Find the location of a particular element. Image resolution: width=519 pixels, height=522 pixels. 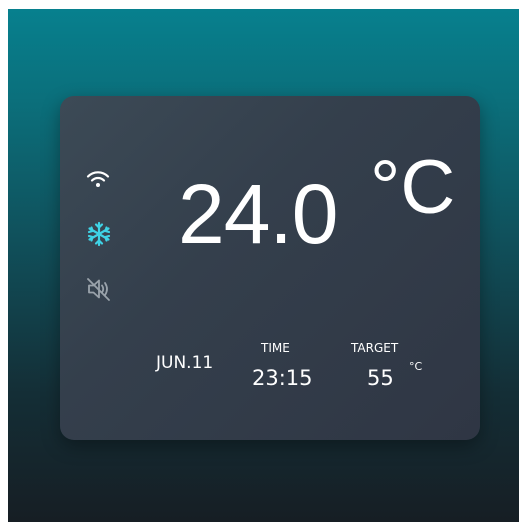

temperature-unit: °C is located at coordinates (413, 187).